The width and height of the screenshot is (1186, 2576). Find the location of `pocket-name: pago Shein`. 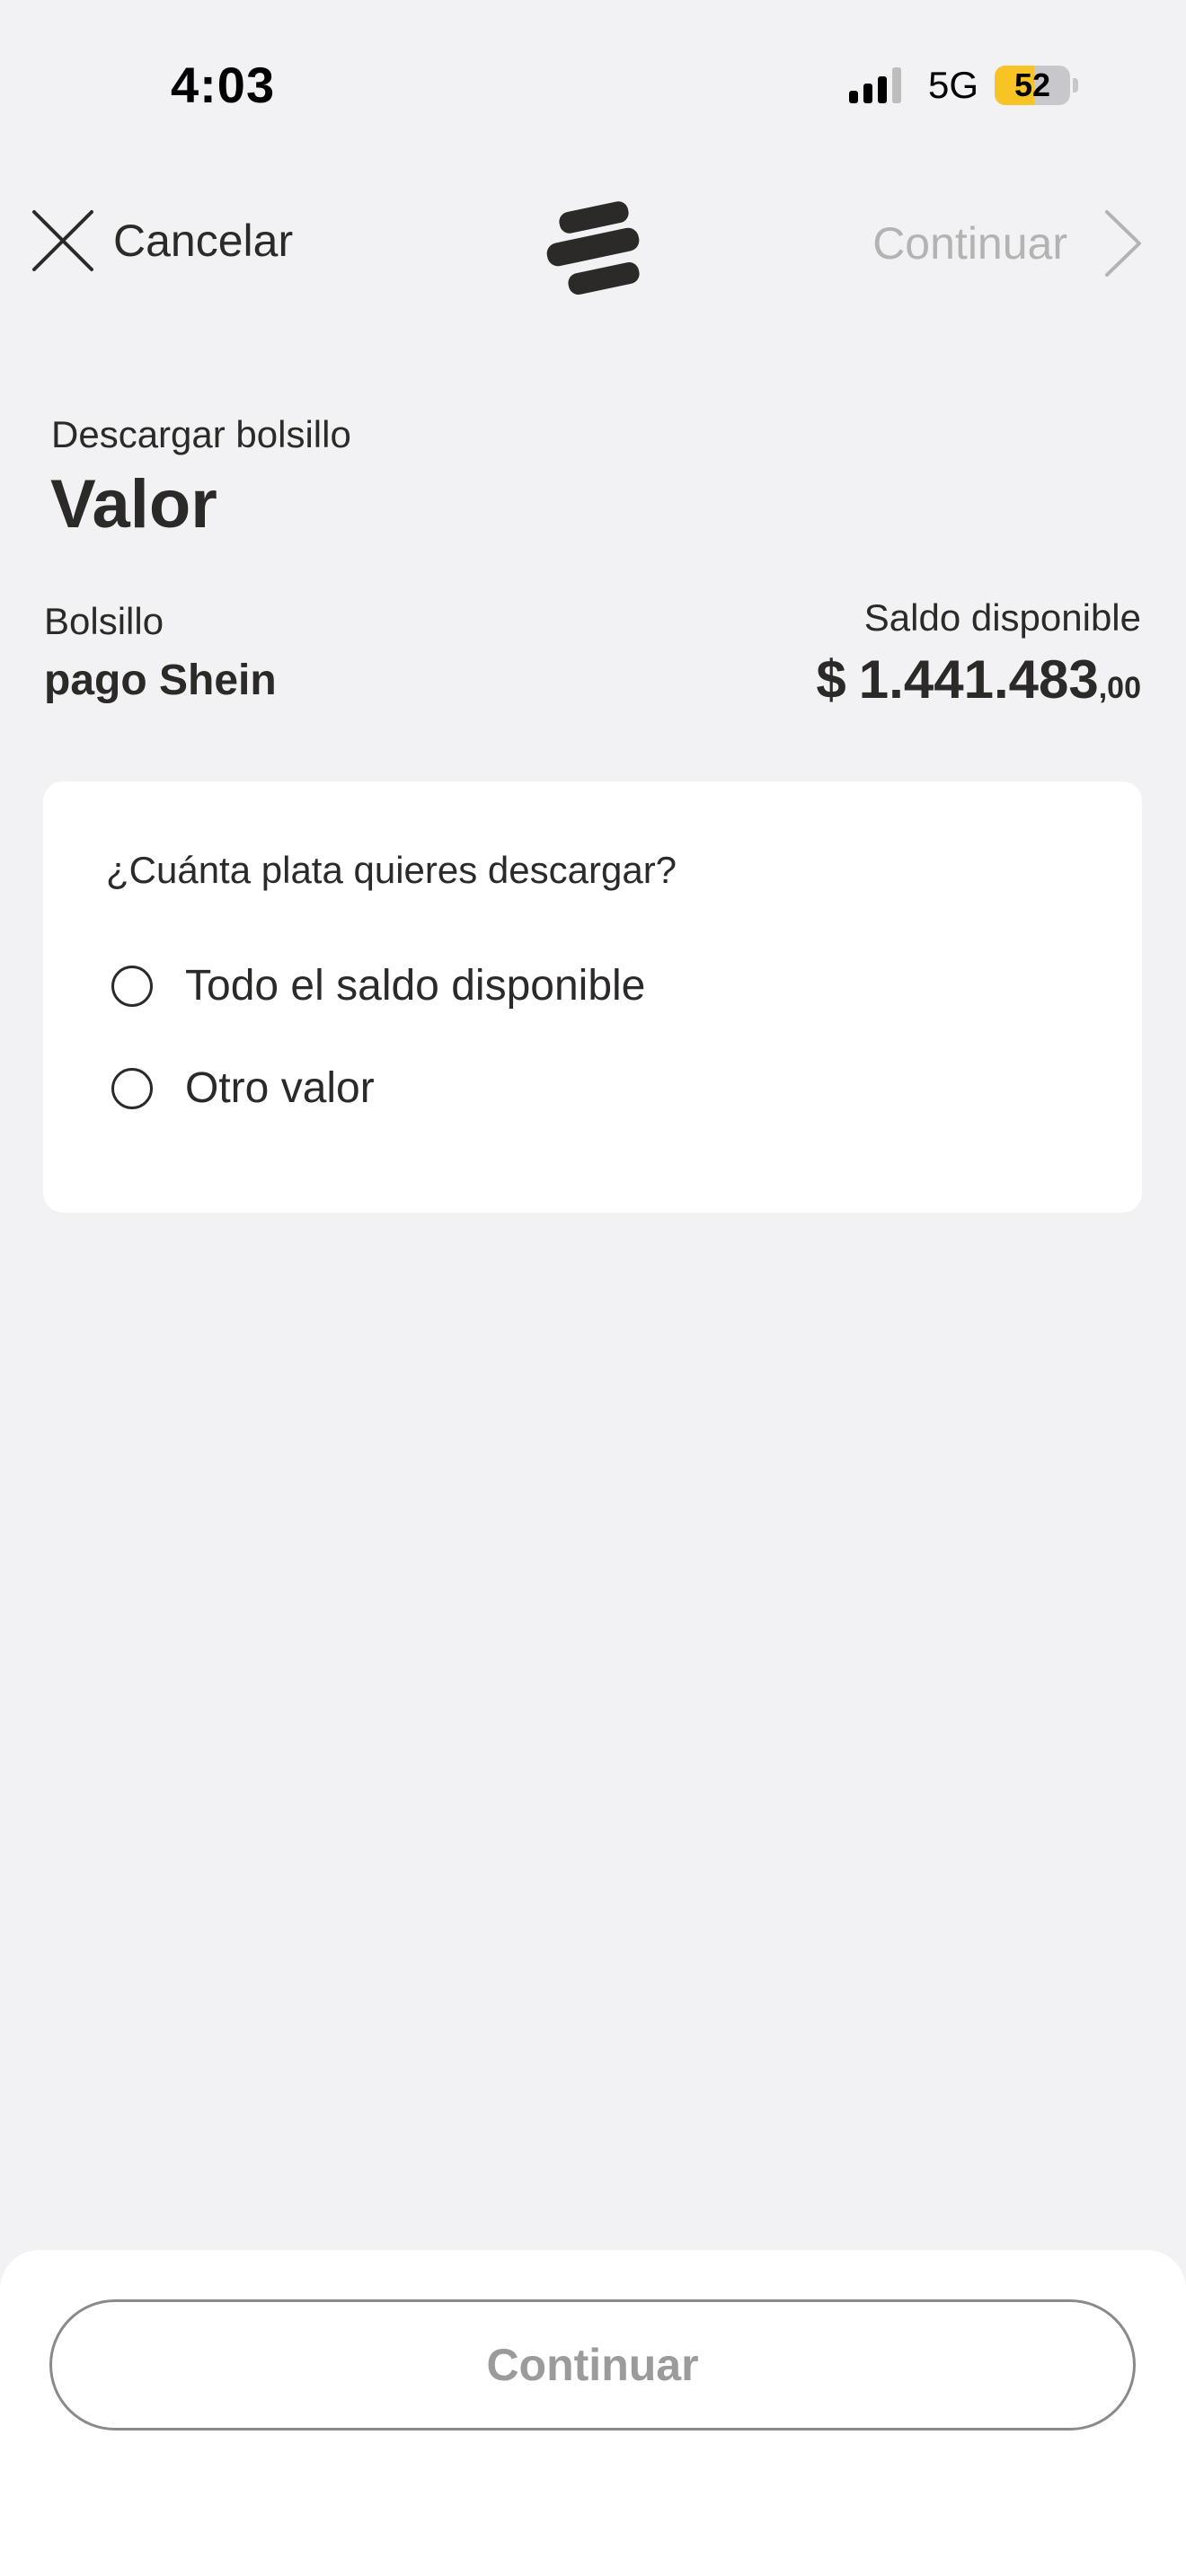

pocket-name: pago Shein is located at coordinates (160, 680).